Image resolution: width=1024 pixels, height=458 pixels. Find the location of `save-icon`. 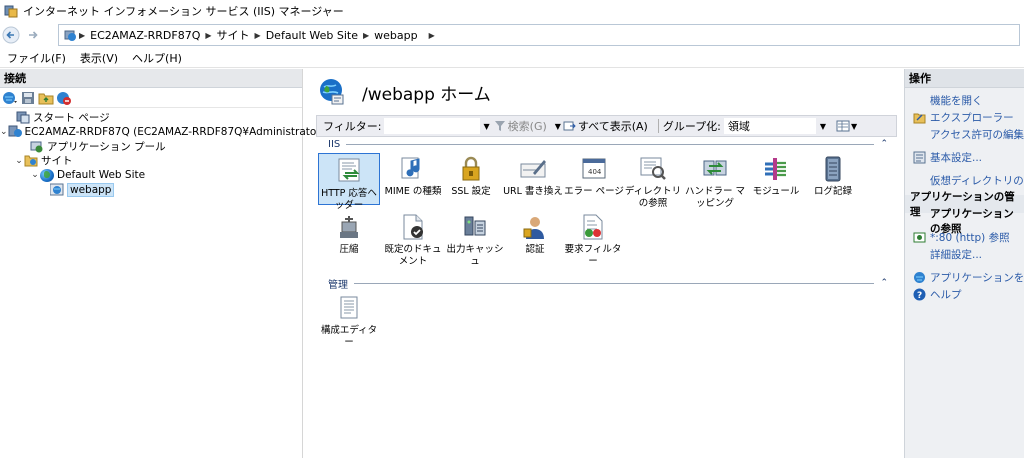

save-icon is located at coordinates (28, 98).